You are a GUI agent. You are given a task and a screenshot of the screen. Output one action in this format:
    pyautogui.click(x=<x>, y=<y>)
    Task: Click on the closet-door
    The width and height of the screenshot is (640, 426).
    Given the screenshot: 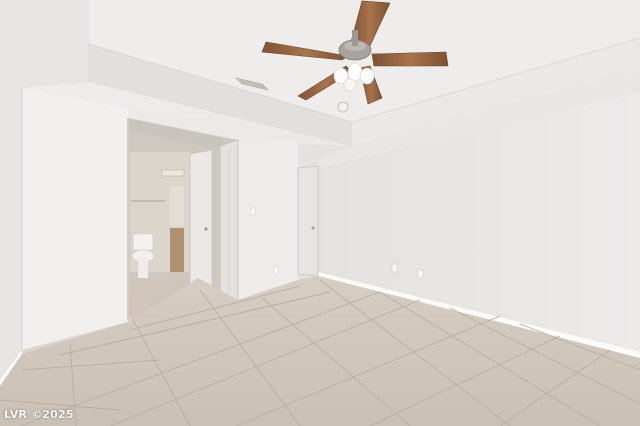 What is the action you would take?
    pyautogui.click(x=308, y=221)
    